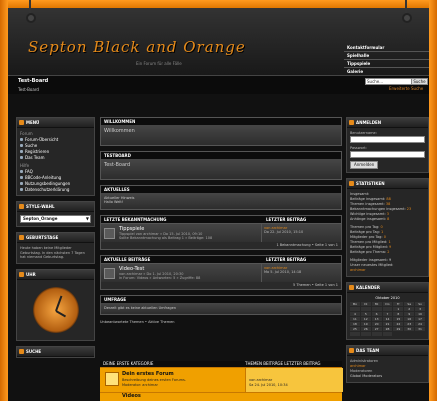 The width and height of the screenshot is (437, 401). Describe the element at coordinates (368, 252) in the screenshot. I see `stat-label: Beiträge pro Thema:` at that location.